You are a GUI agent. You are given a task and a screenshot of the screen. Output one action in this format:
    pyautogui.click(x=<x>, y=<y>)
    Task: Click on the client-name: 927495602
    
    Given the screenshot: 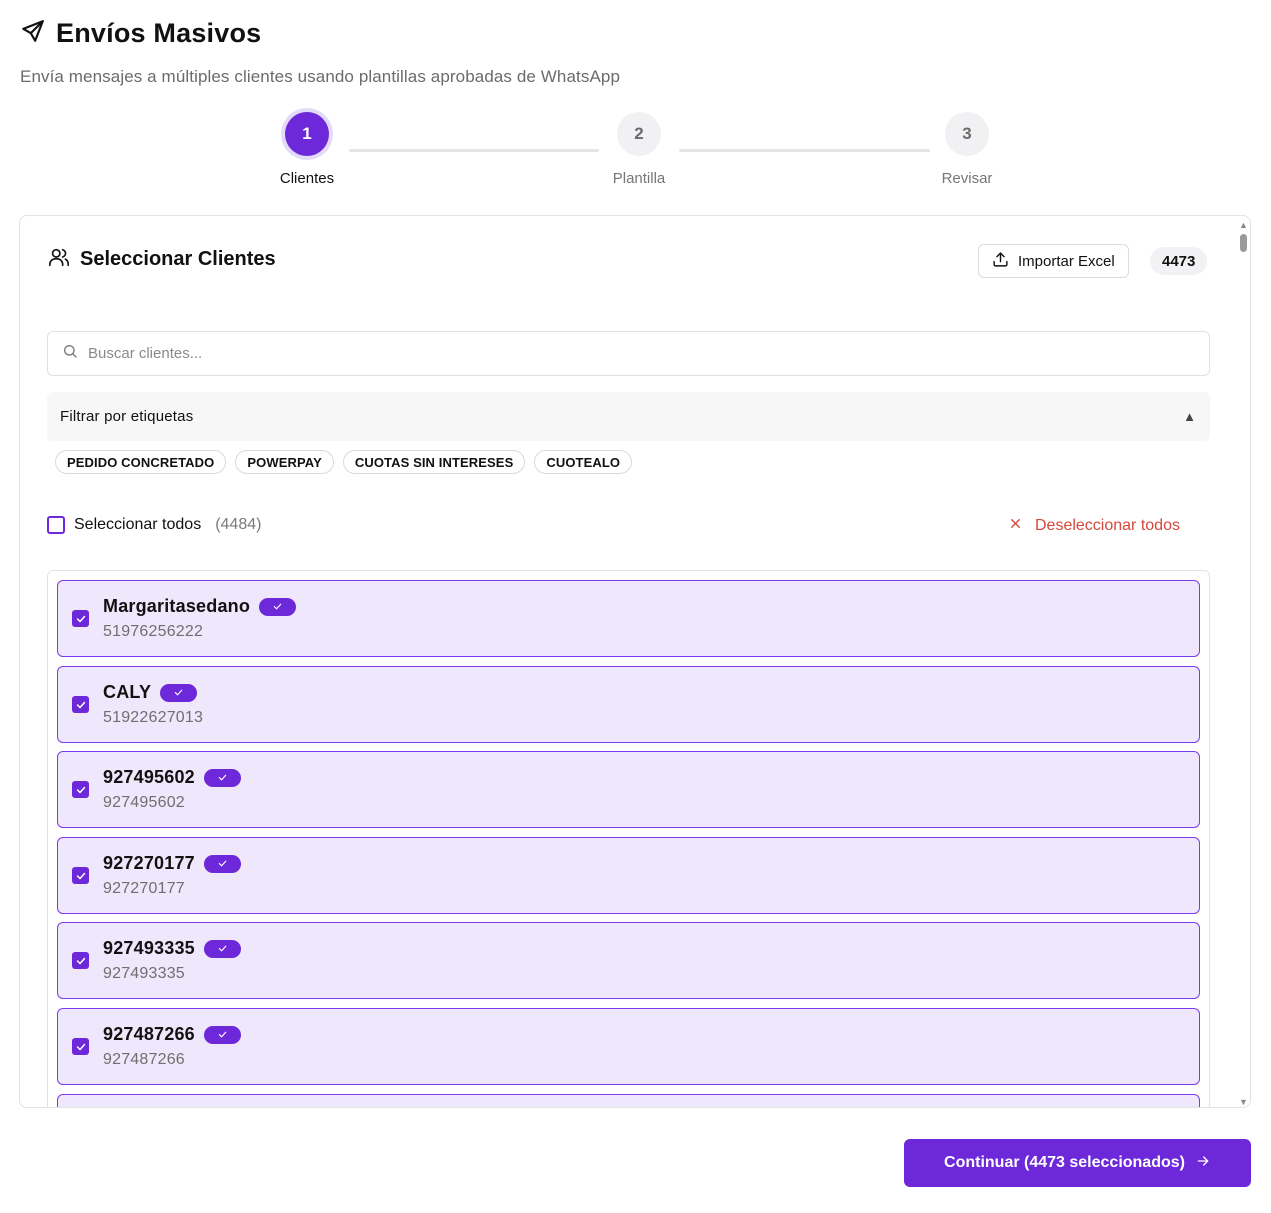 What is the action you would take?
    pyautogui.click(x=149, y=777)
    